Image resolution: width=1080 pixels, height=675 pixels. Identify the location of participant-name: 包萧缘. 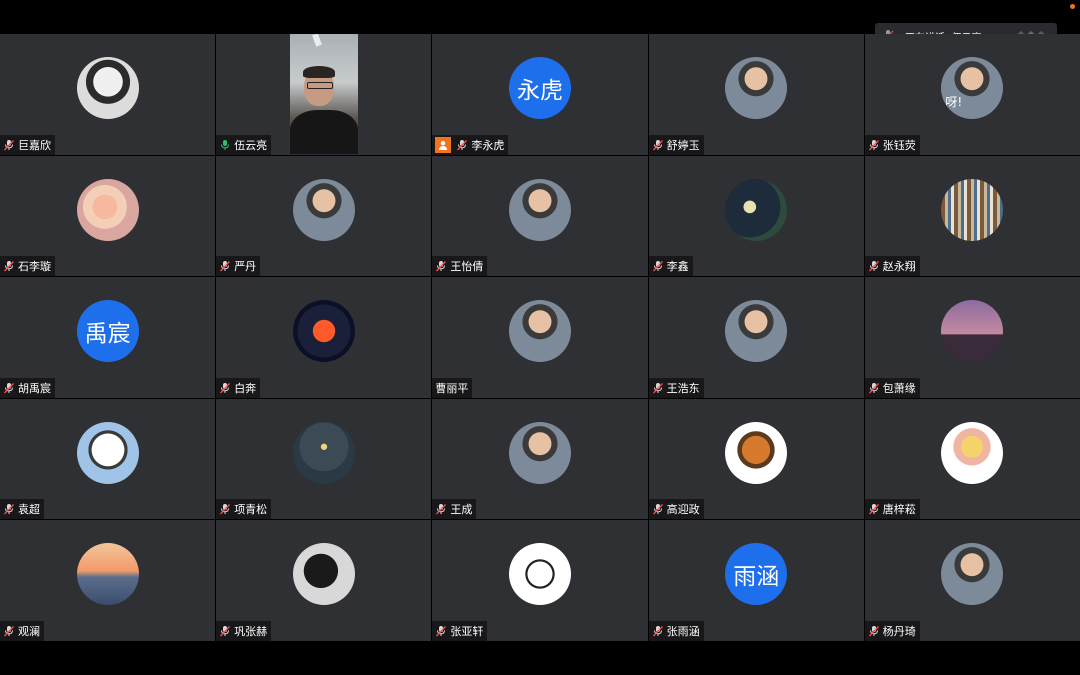
(899, 388).